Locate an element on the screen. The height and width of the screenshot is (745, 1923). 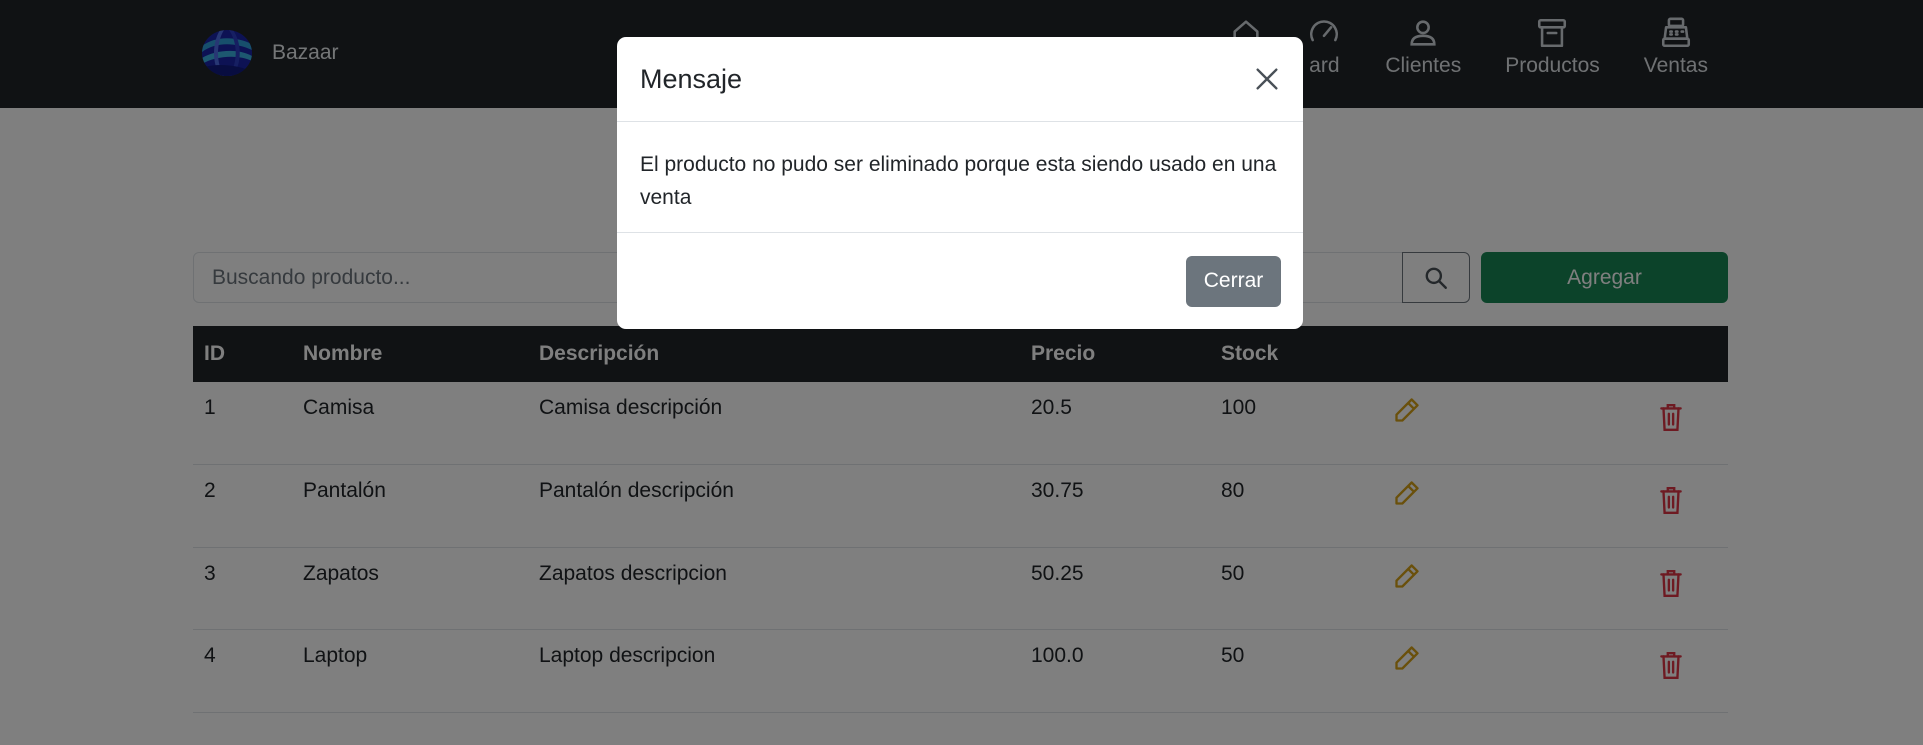
modal-title: Mensaje is located at coordinates (691, 78).